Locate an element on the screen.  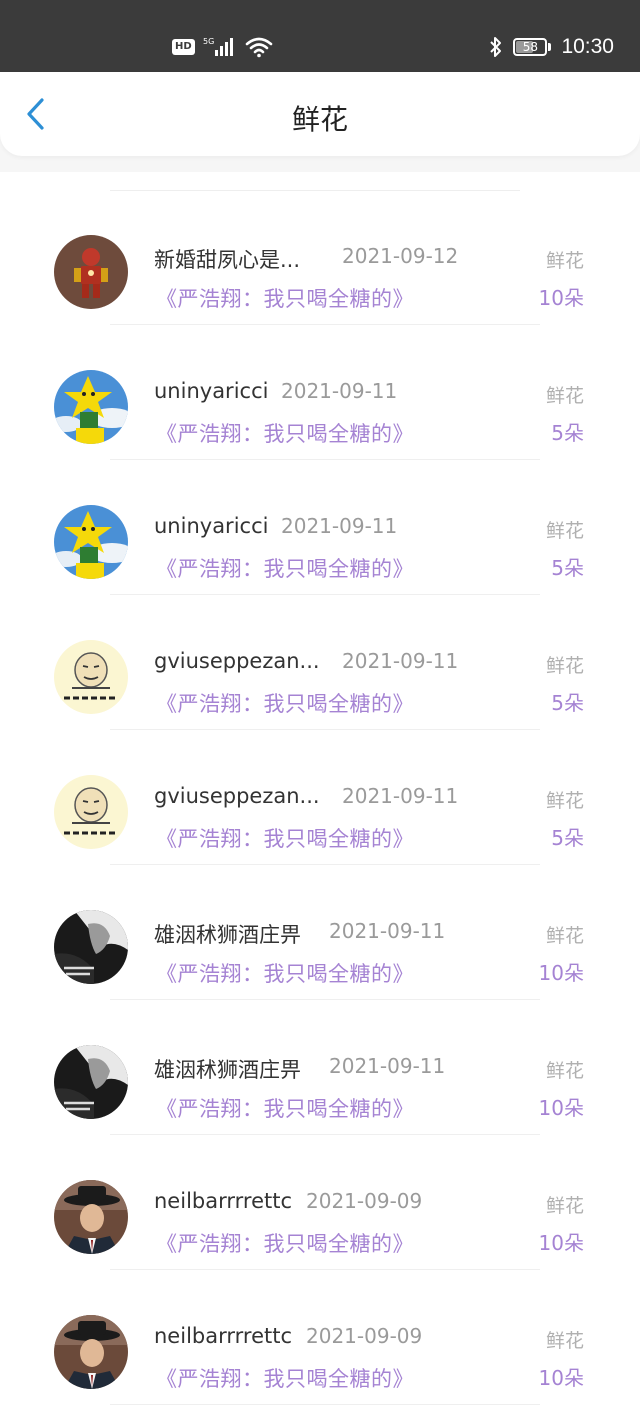
battery-icon: 58 is located at coordinates (532, 47).